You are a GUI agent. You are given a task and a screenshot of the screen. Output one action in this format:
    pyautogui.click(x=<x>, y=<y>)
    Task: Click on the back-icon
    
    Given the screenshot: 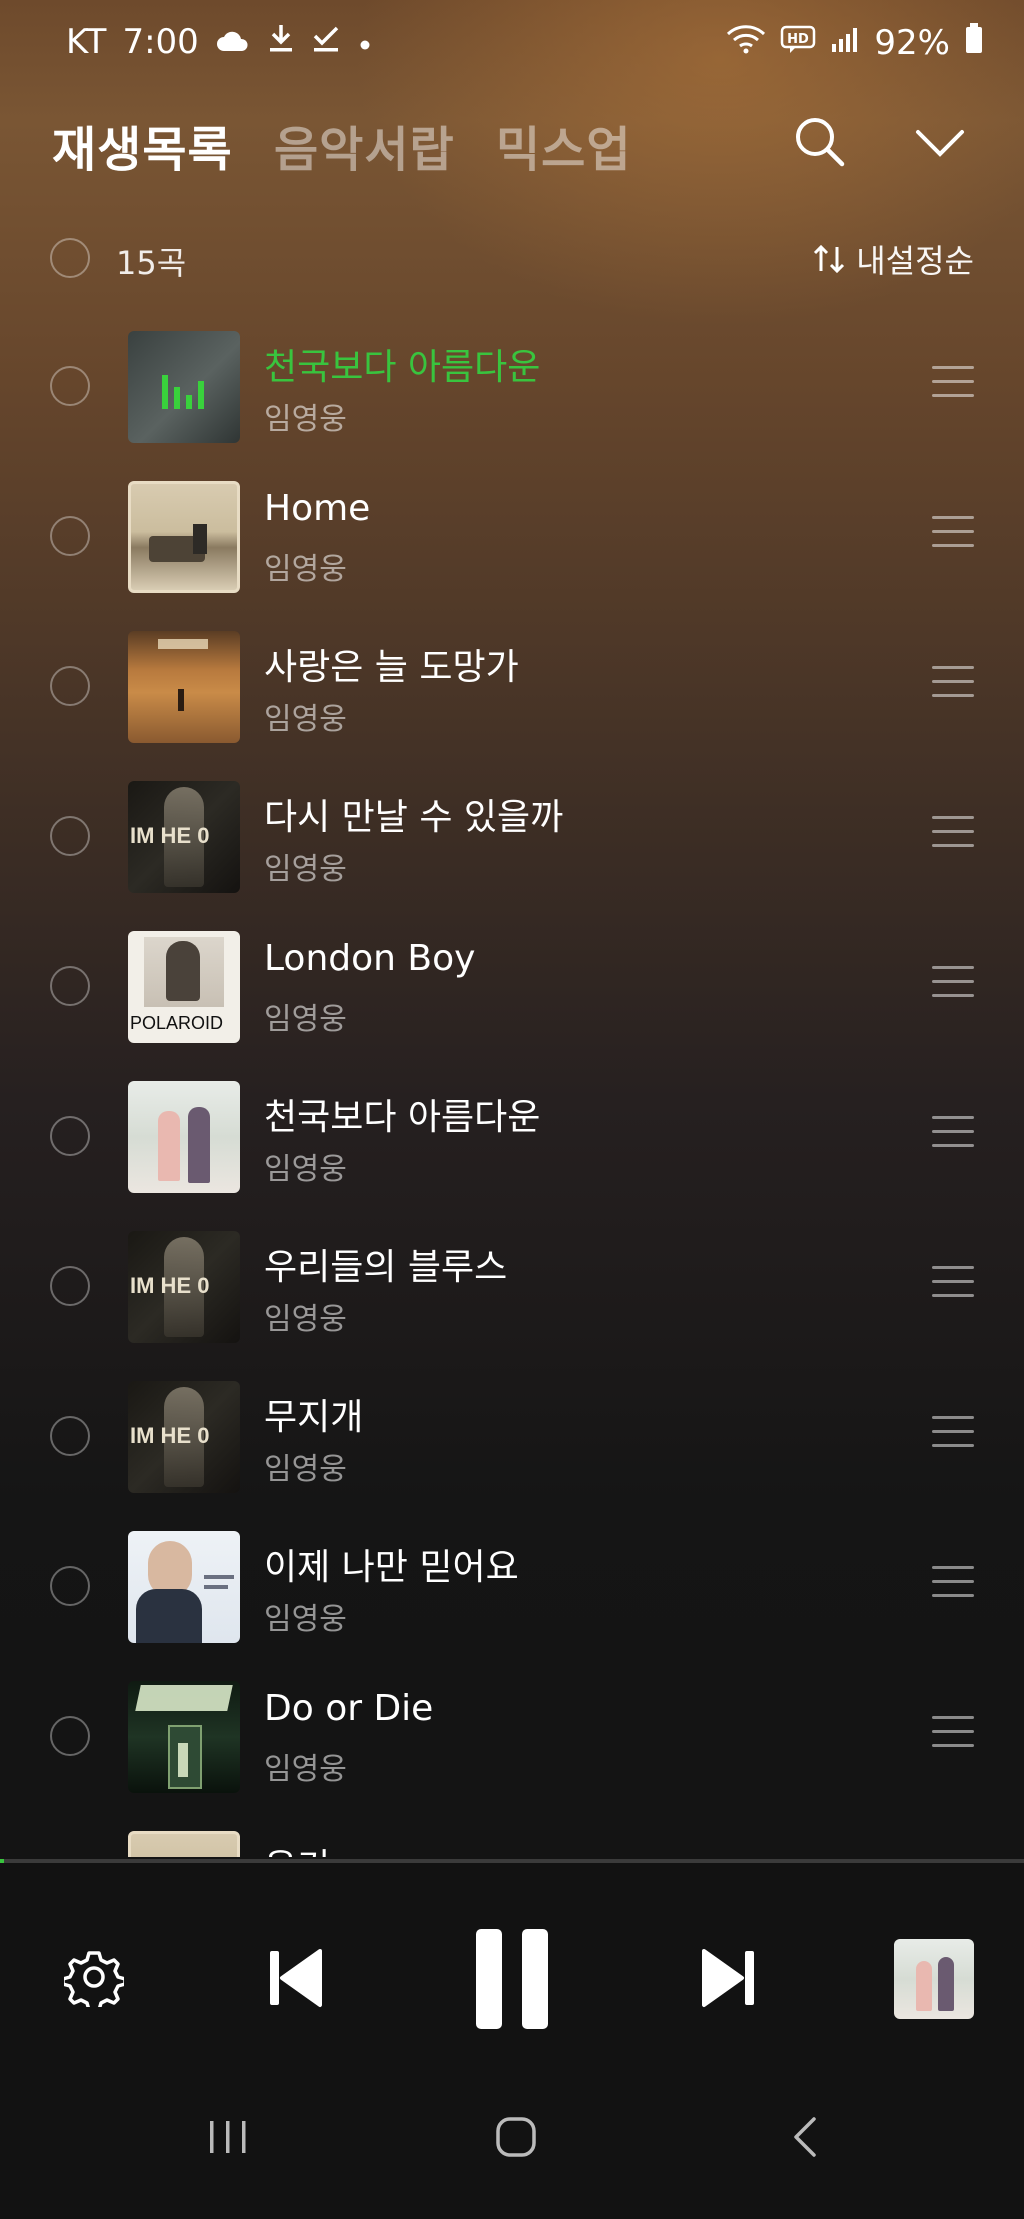 What is the action you would take?
    pyautogui.click(x=805, y=2137)
    